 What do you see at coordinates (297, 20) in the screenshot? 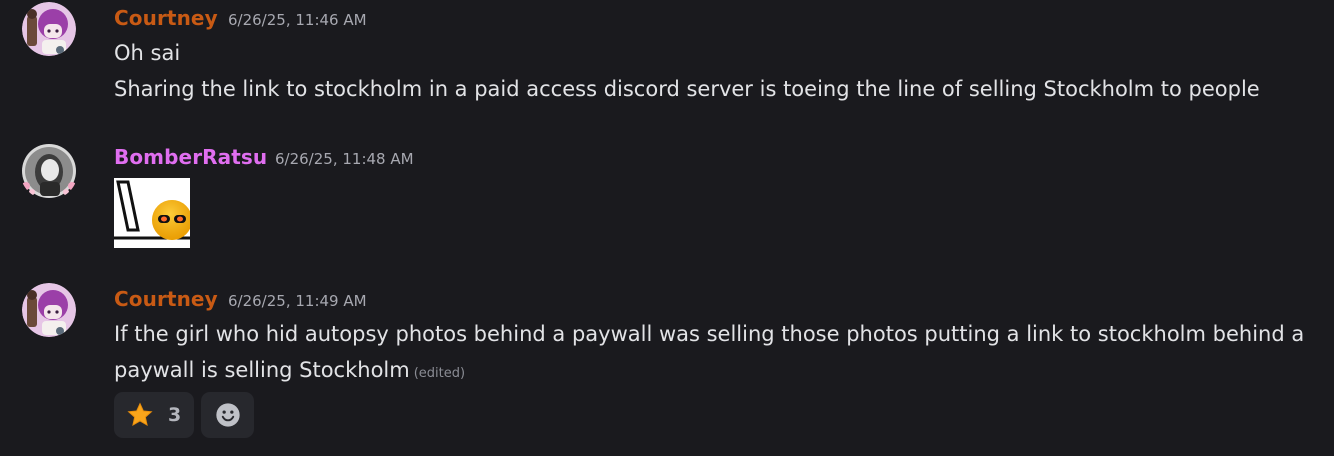
I see `message-timestamp: 6/26/25, 11:46 AM` at bounding box center [297, 20].